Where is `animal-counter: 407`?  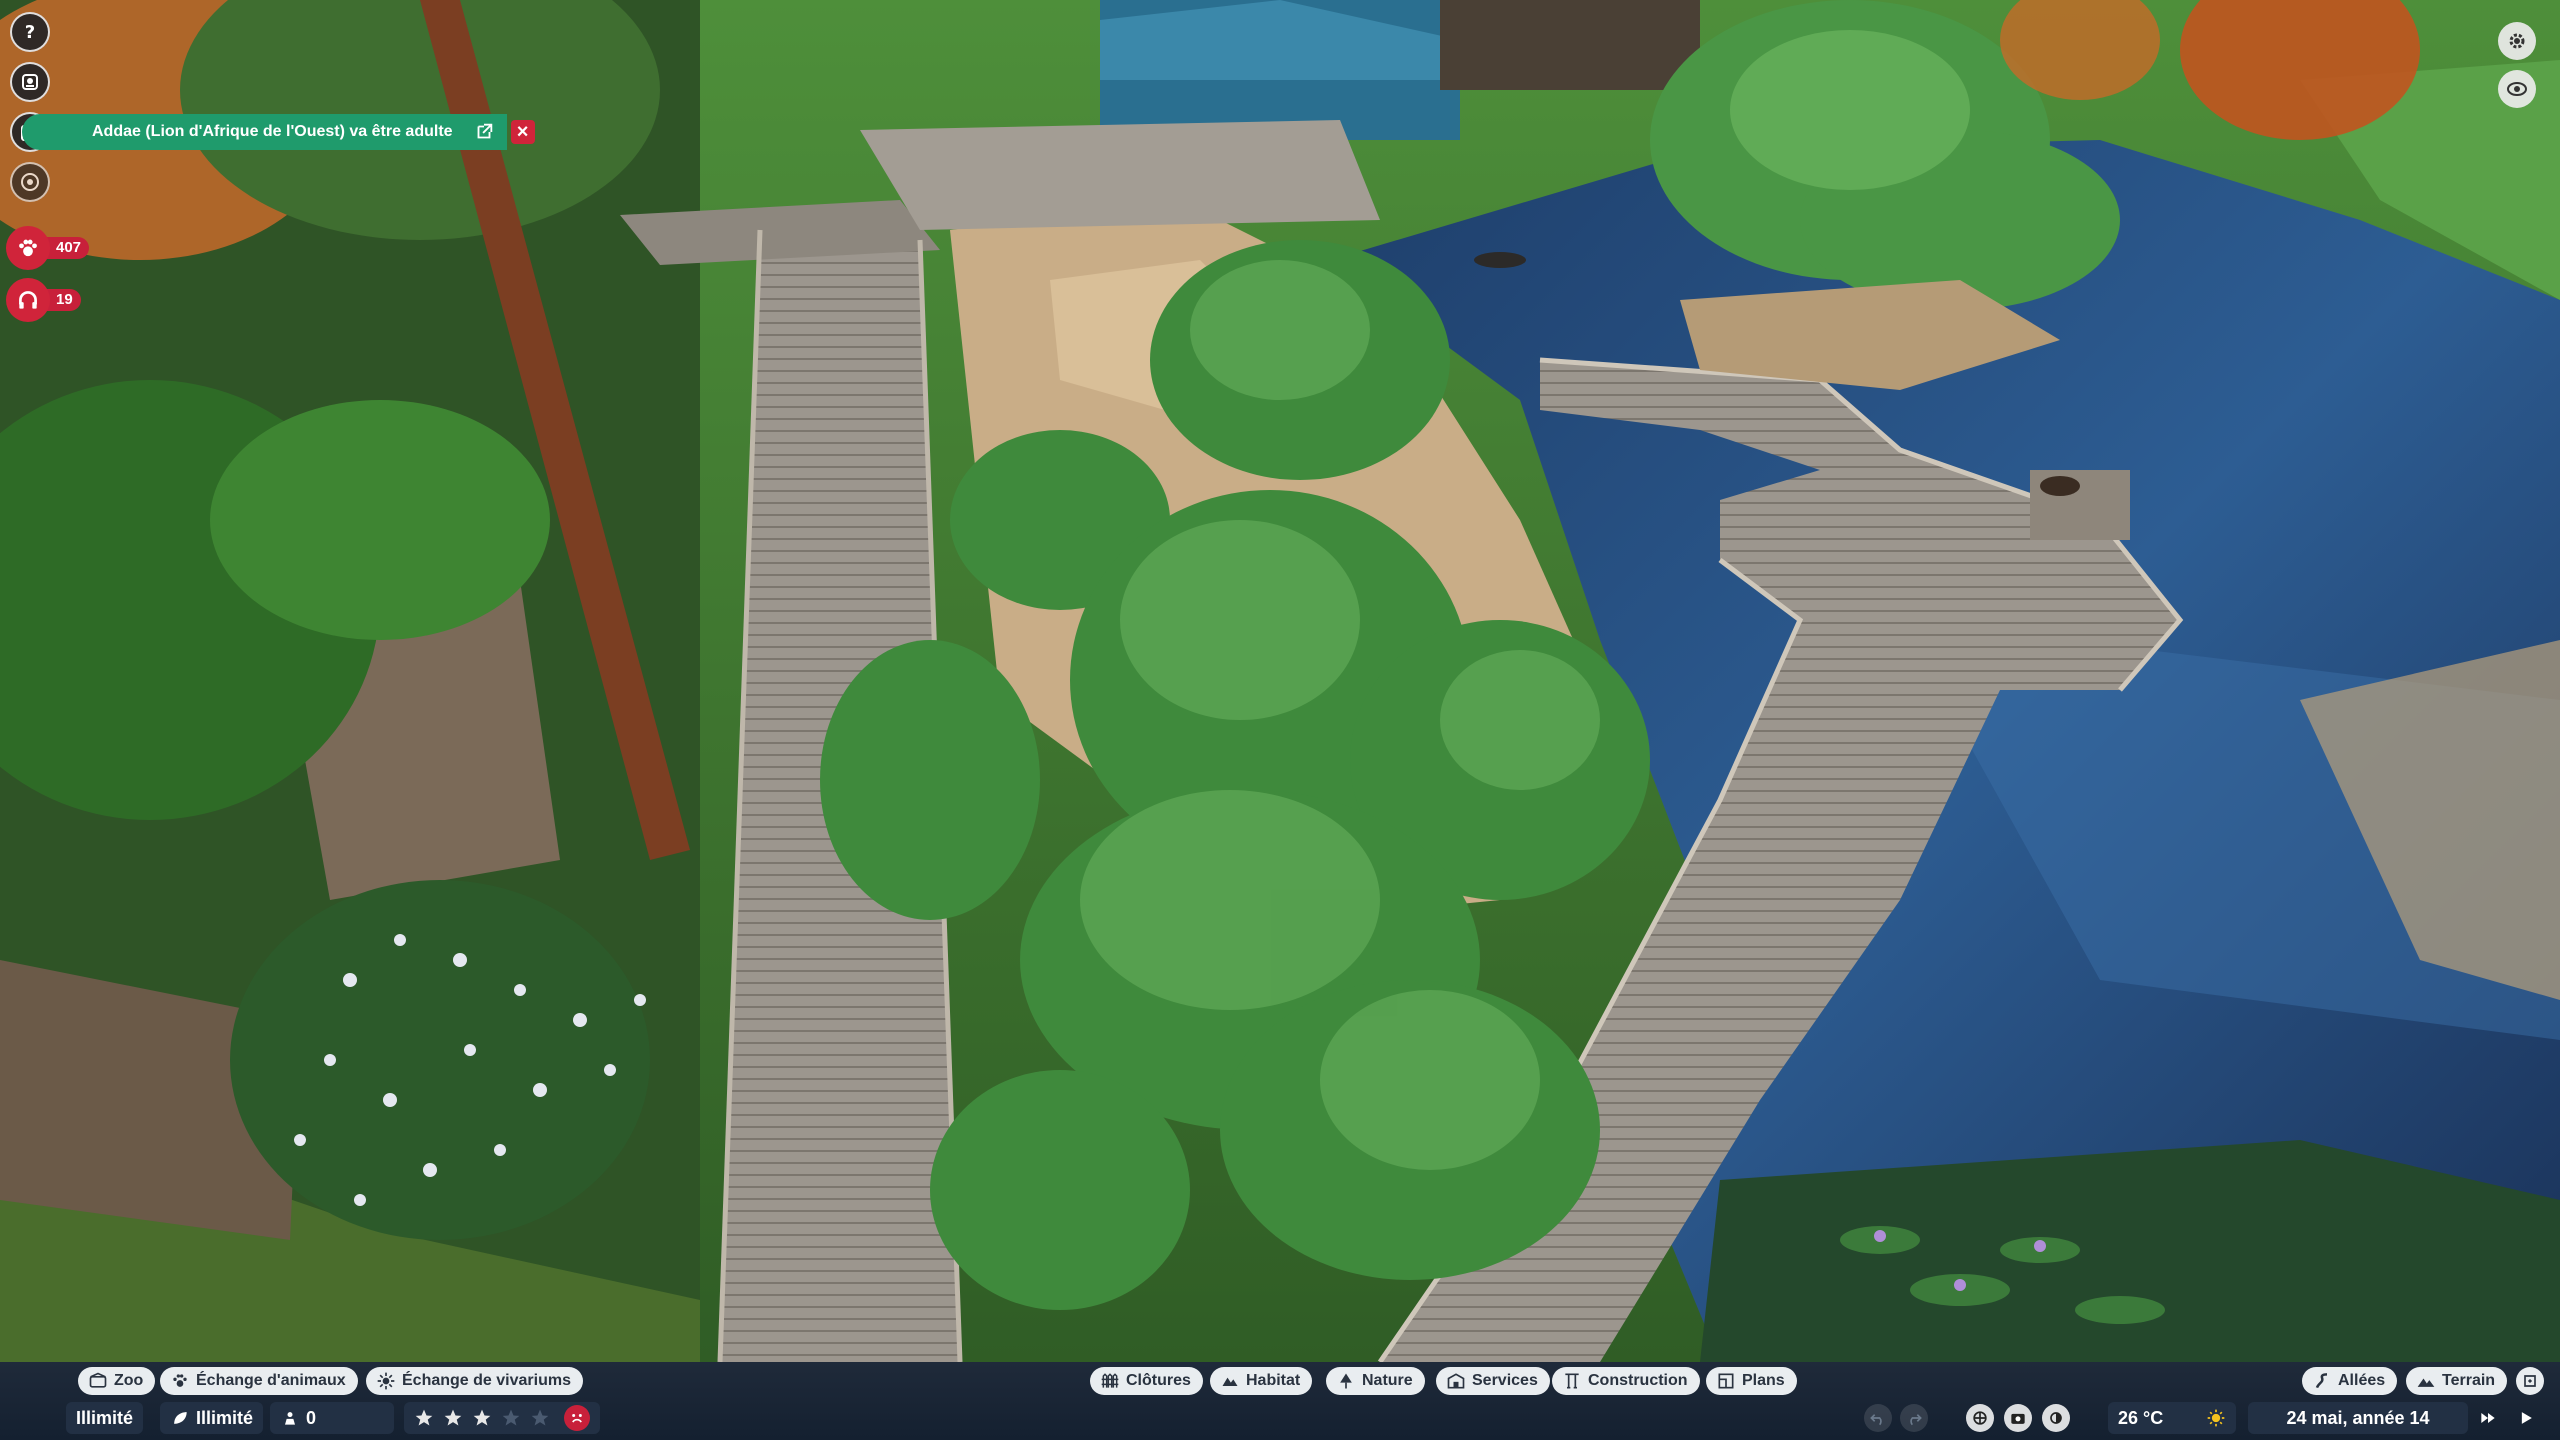 animal-counter: 407 is located at coordinates (48, 248).